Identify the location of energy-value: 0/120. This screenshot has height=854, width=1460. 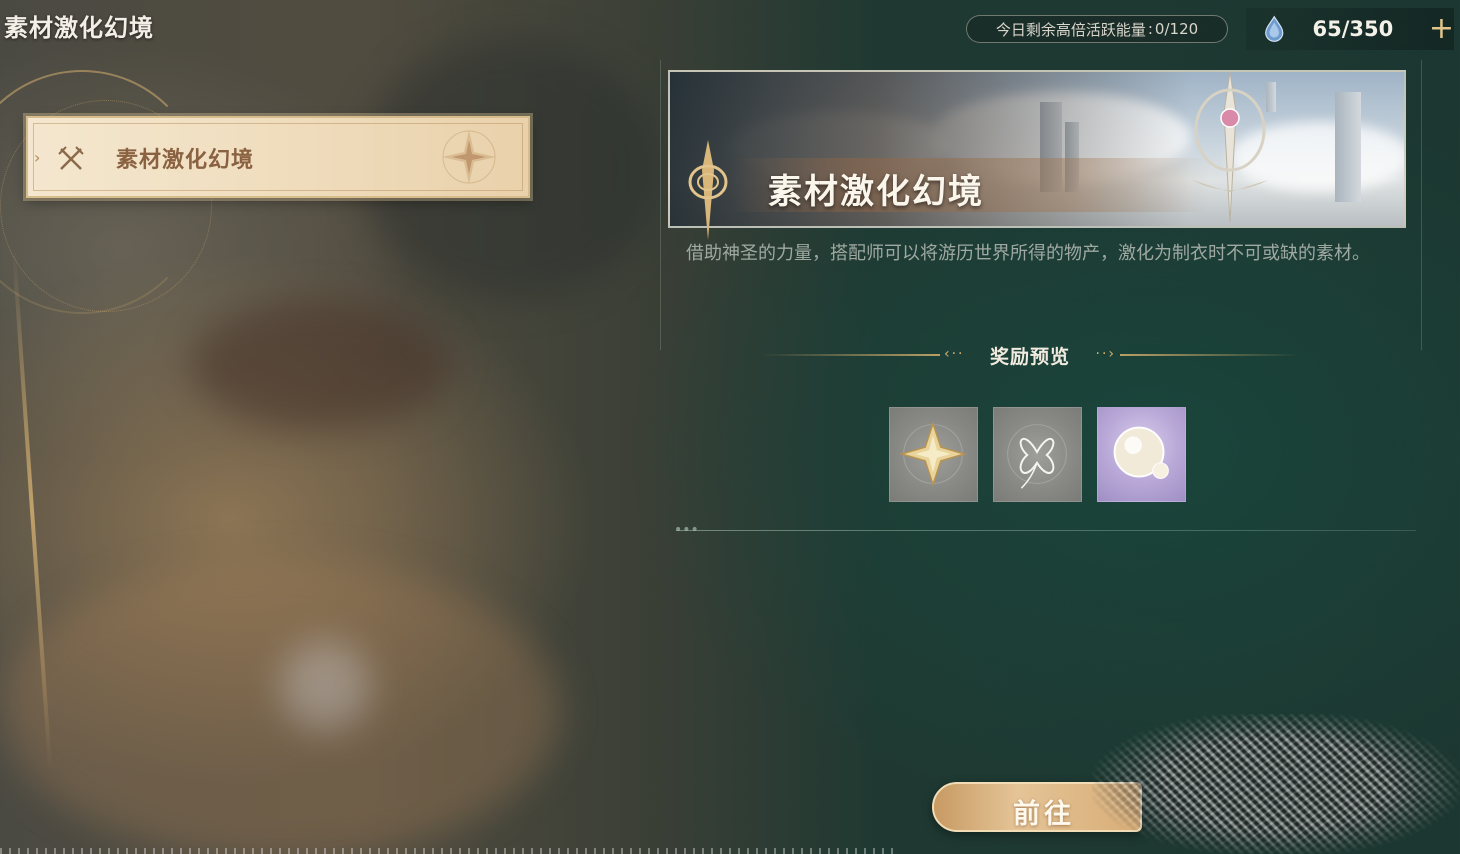
(1176, 29).